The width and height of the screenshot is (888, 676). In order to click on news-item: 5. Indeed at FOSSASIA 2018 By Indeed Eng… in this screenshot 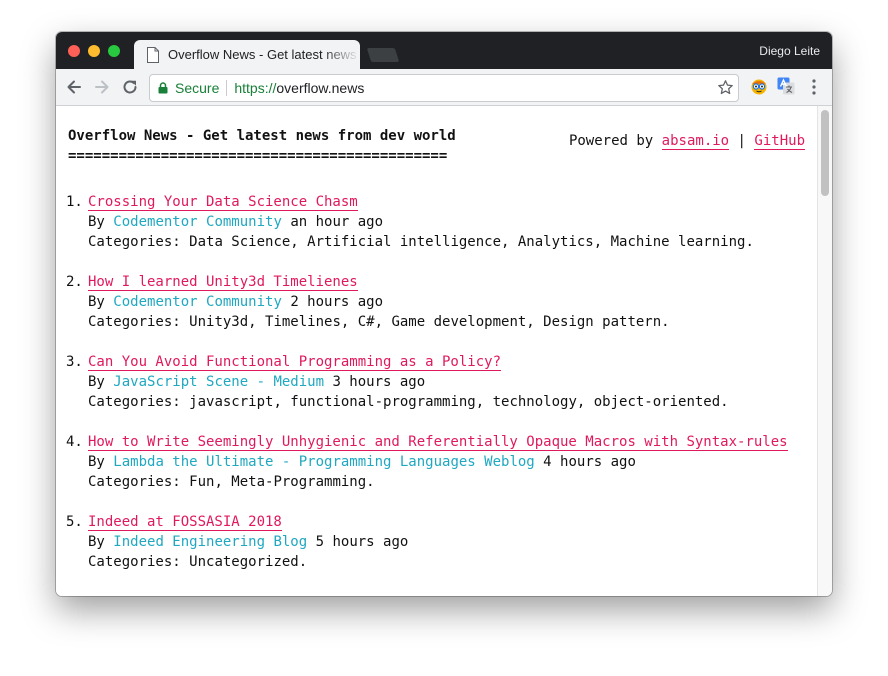, I will do `click(441, 542)`.